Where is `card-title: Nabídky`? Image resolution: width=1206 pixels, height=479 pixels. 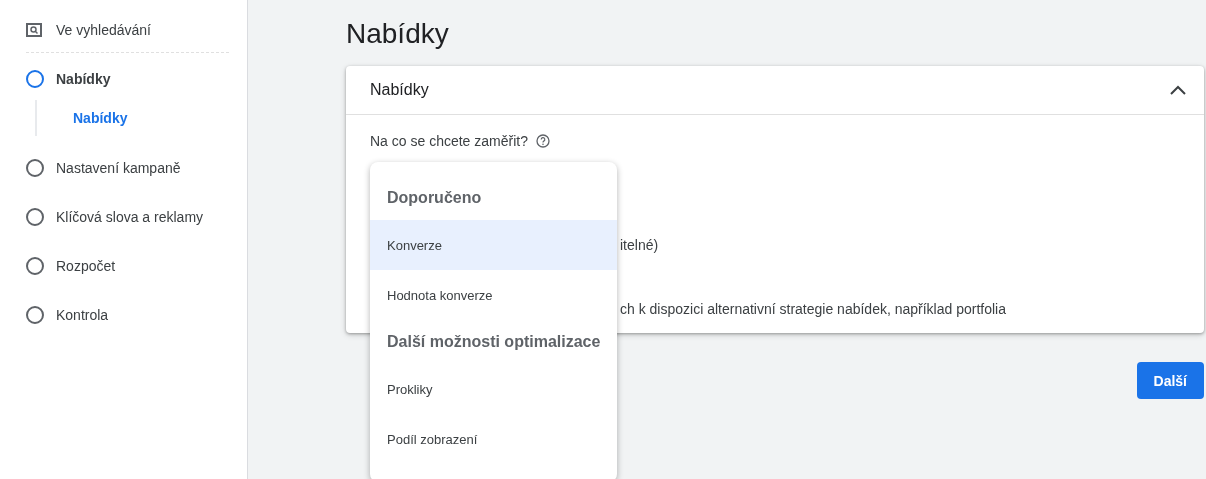
card-title: Nabídky is located at coordinates (399, 90).